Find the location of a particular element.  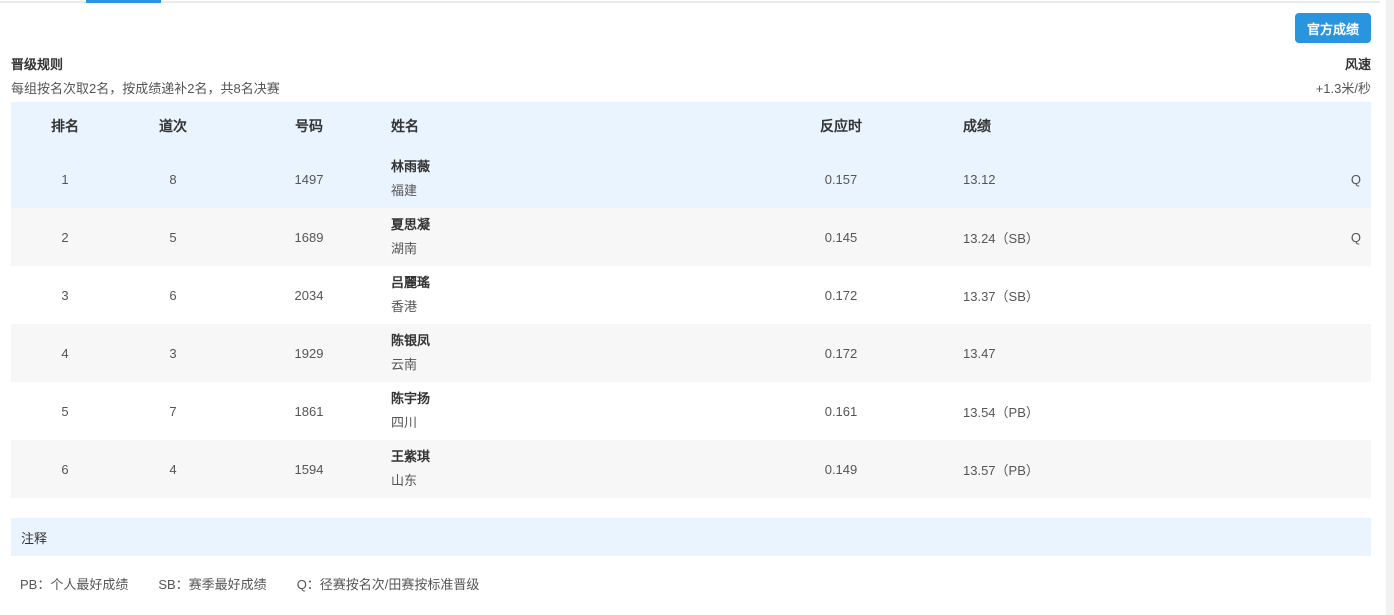

header-name-label: 姓名 is located at coordinates (405, 126).